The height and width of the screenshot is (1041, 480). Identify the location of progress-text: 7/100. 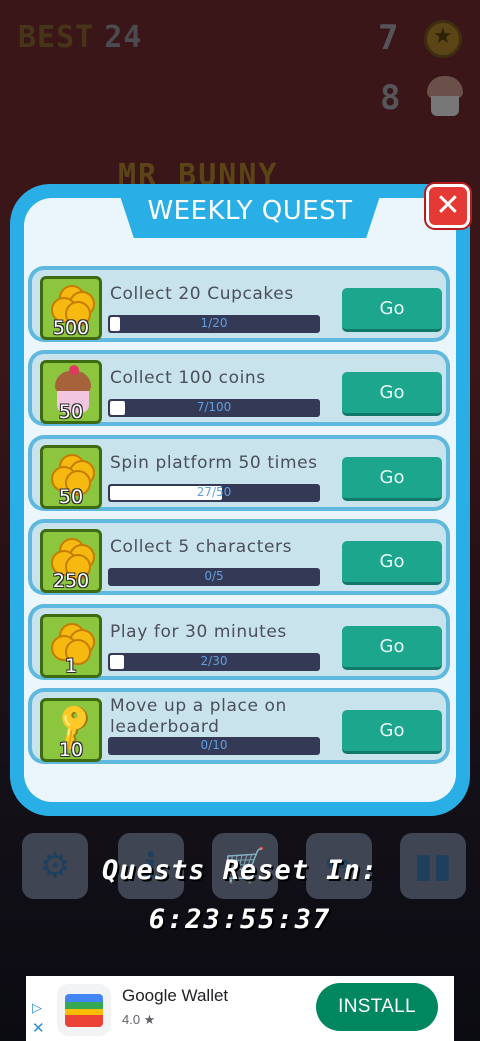
(214, 407).